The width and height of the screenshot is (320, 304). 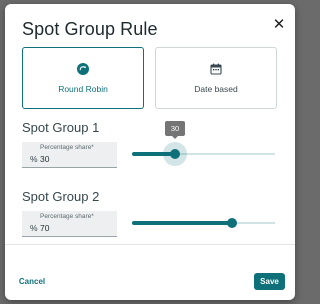 I want to click on footer-divider, so click(x=150, y=244).